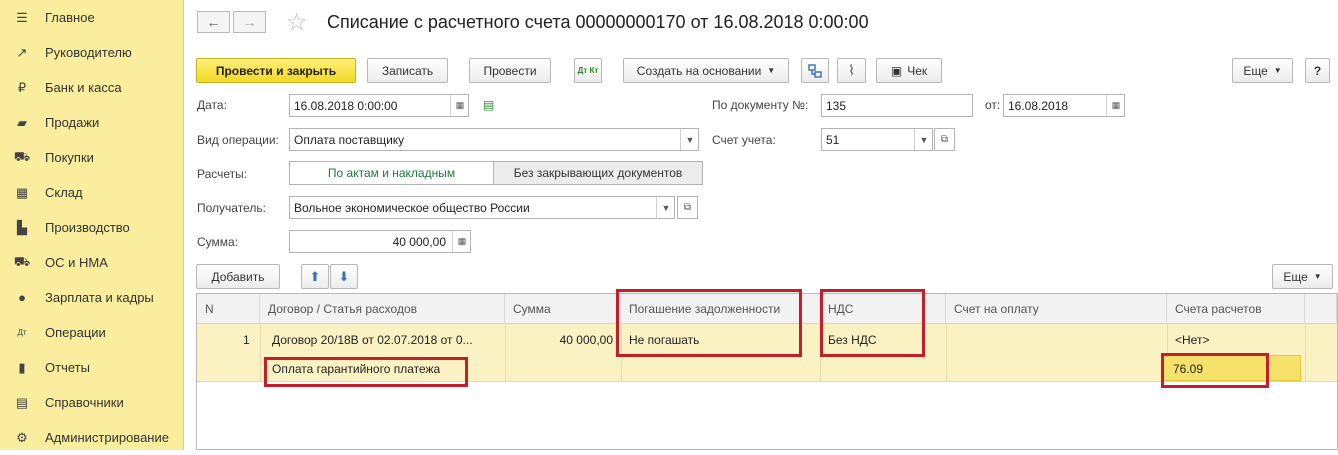 Image resolution: width=1338 pixels, height=455 pixels. I want to click on highlight-box-account, so click(1215, 370).